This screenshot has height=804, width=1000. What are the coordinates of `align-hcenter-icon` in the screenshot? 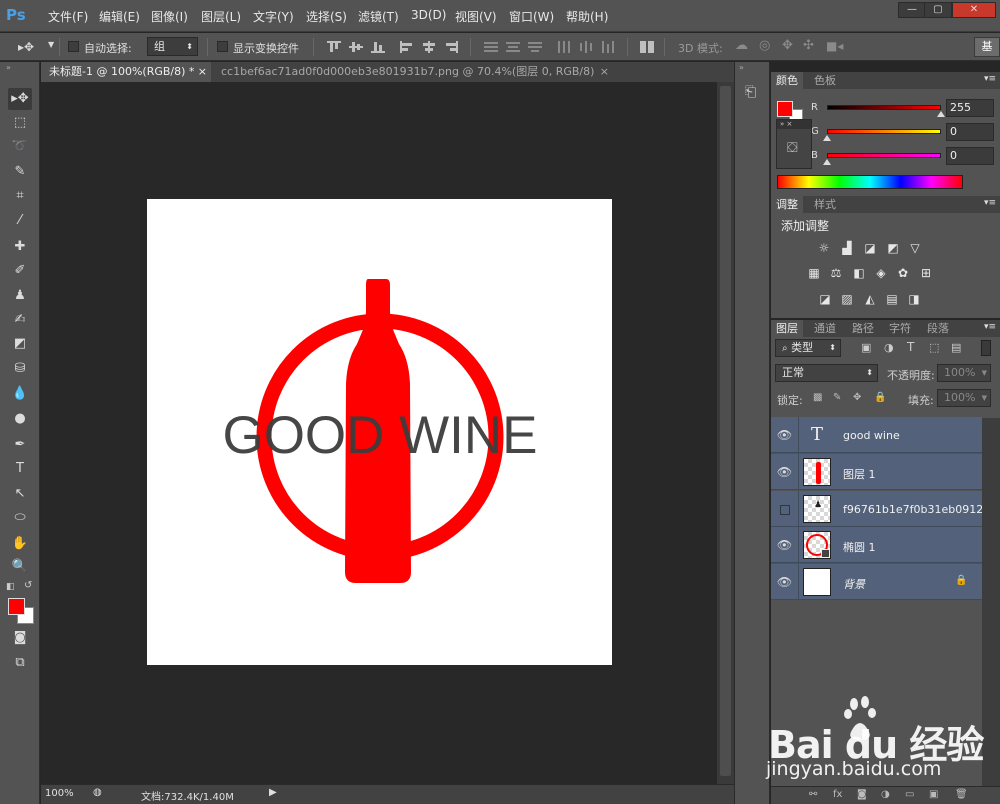 It's located at (429, 47).